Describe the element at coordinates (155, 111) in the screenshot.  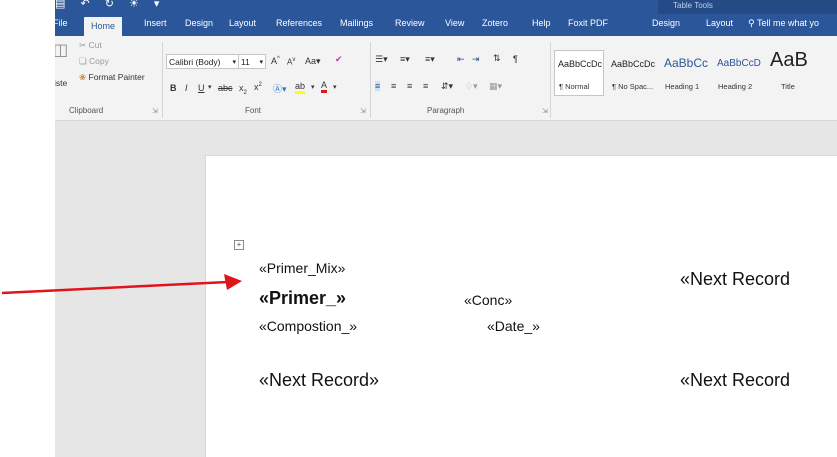
I see `clipboard-launcher-icon: ⇲` at that location.